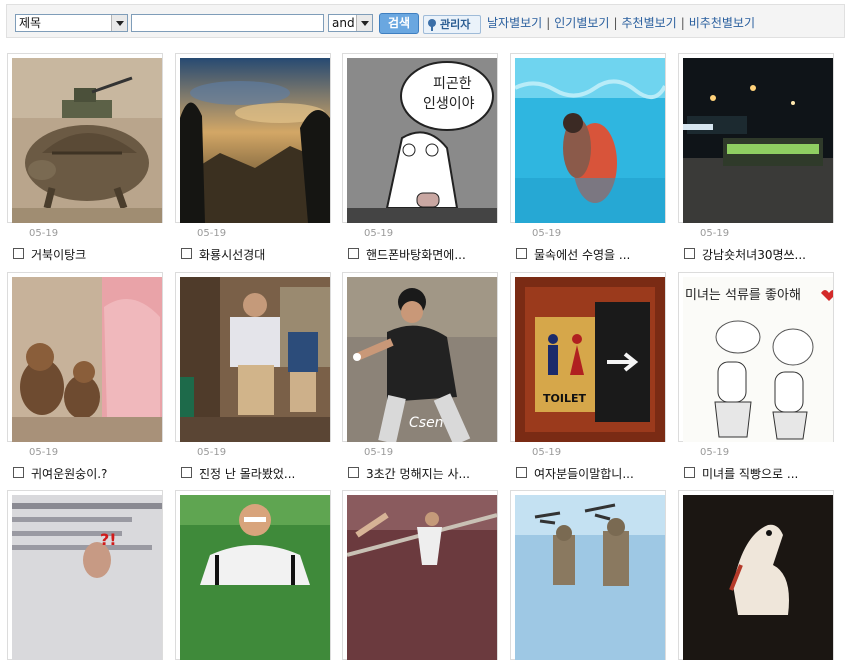  What do you see at coordinates (399, 23) in the screenshot?
I see `search-button: 검색` at bounding box center [399, 23].